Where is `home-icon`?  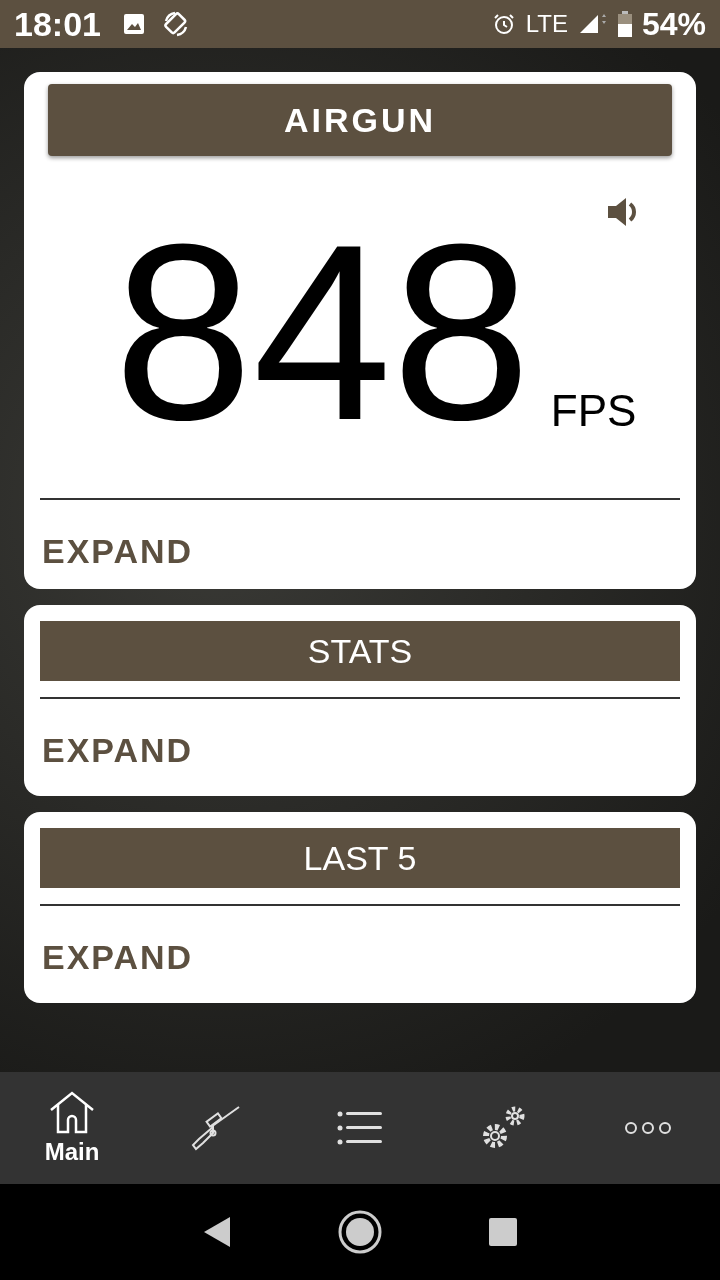
home-icon is located at coordinates (72, 1112).